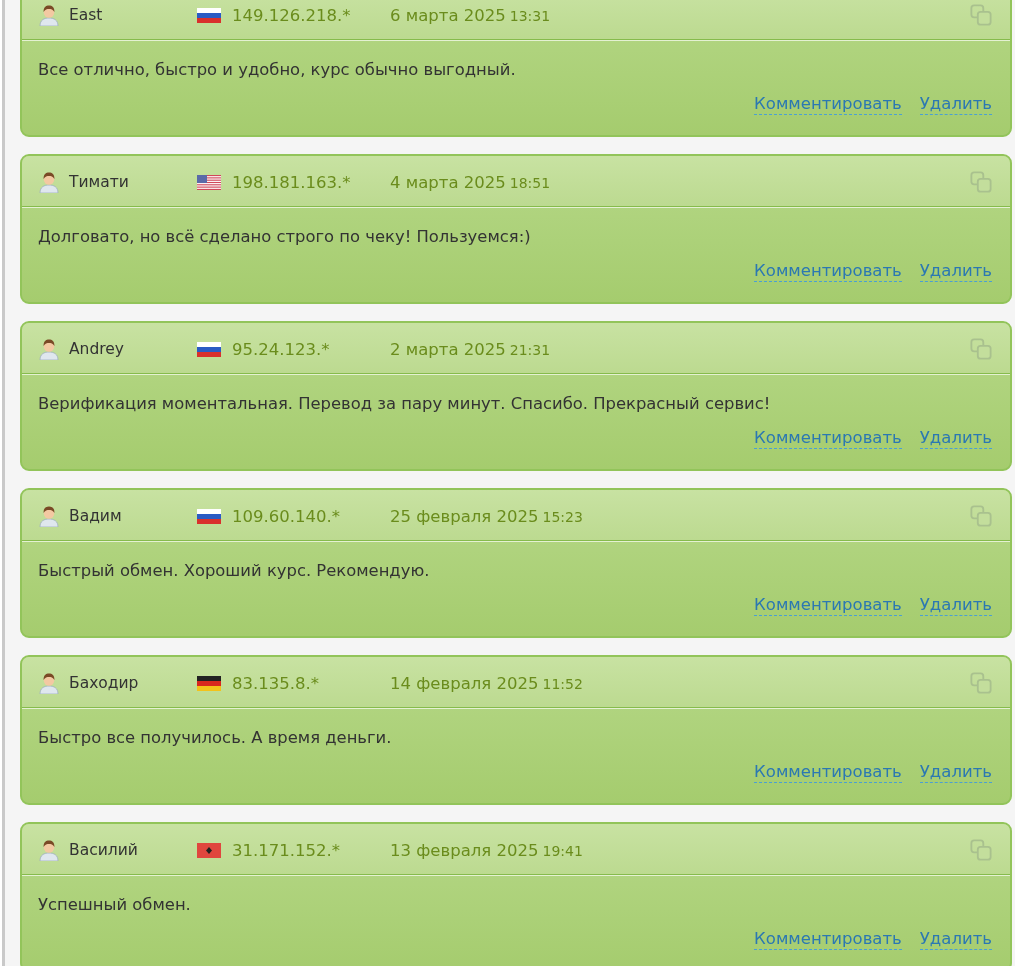 The image size is (1032, 966). What do you see at coordinates (286, 516) in the screenshot?
I see `ip-address: 109.60.140.*` at bounding box center [286, 516].